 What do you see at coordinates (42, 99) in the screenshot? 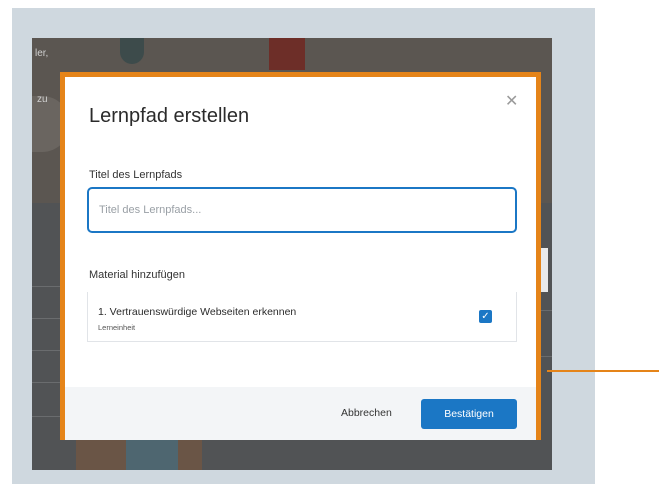
I see `background-text: zu` at bounding box center [42, 99].